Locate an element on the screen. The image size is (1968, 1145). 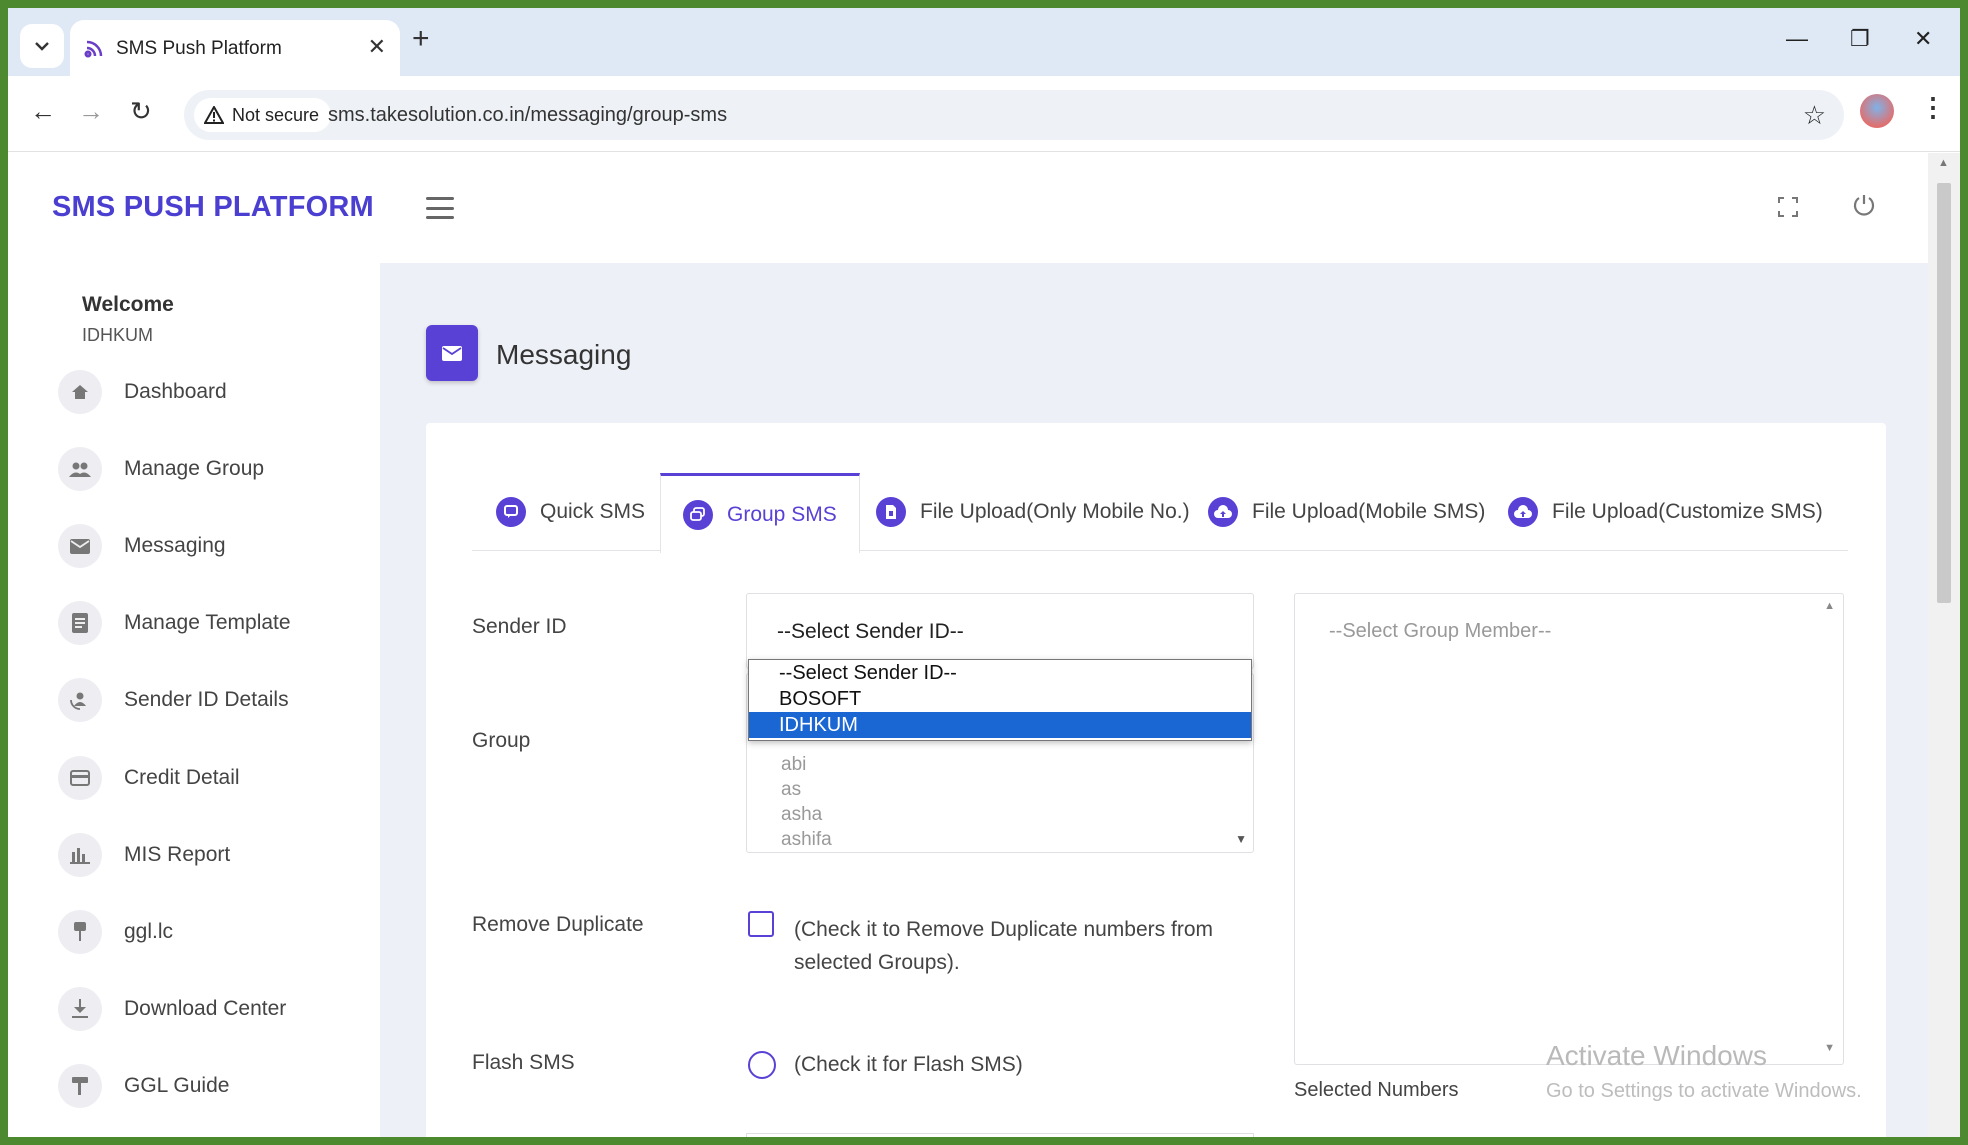
reload-icon: ↻ is located at coordinates (141, 111).